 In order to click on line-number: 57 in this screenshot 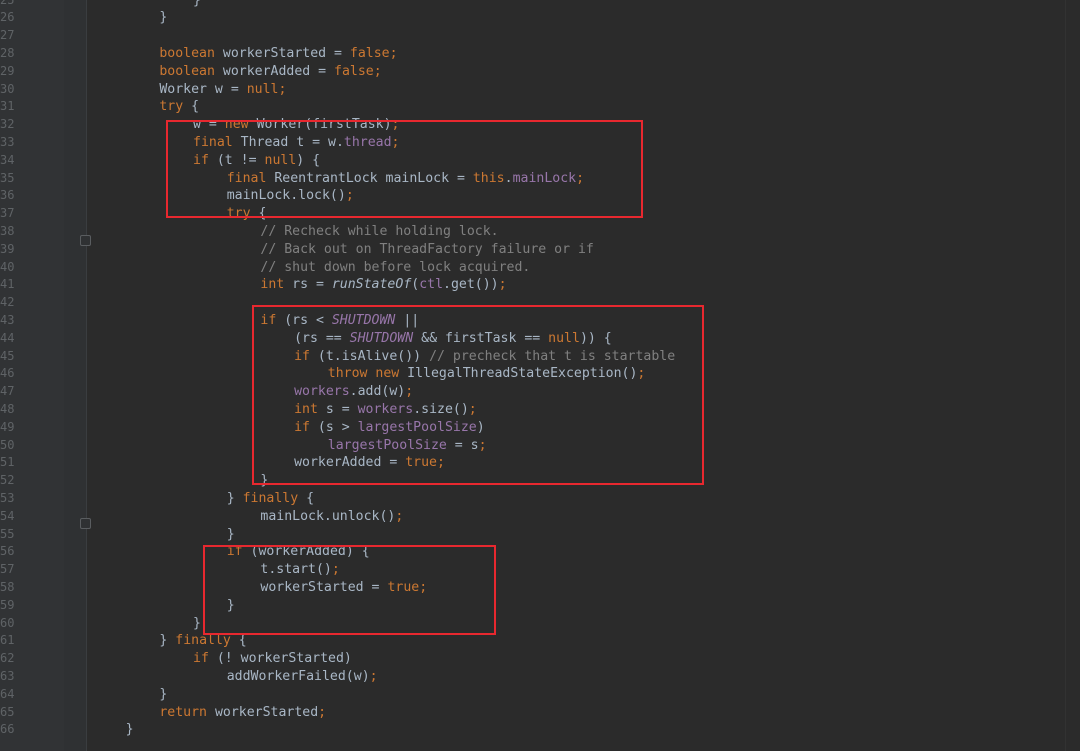, I will do `click(7, 569)`.